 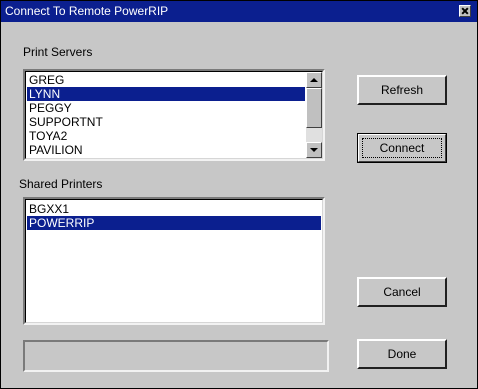 I want to click on shared-printers-label: Shared Printers, so click(x=61, y=184).